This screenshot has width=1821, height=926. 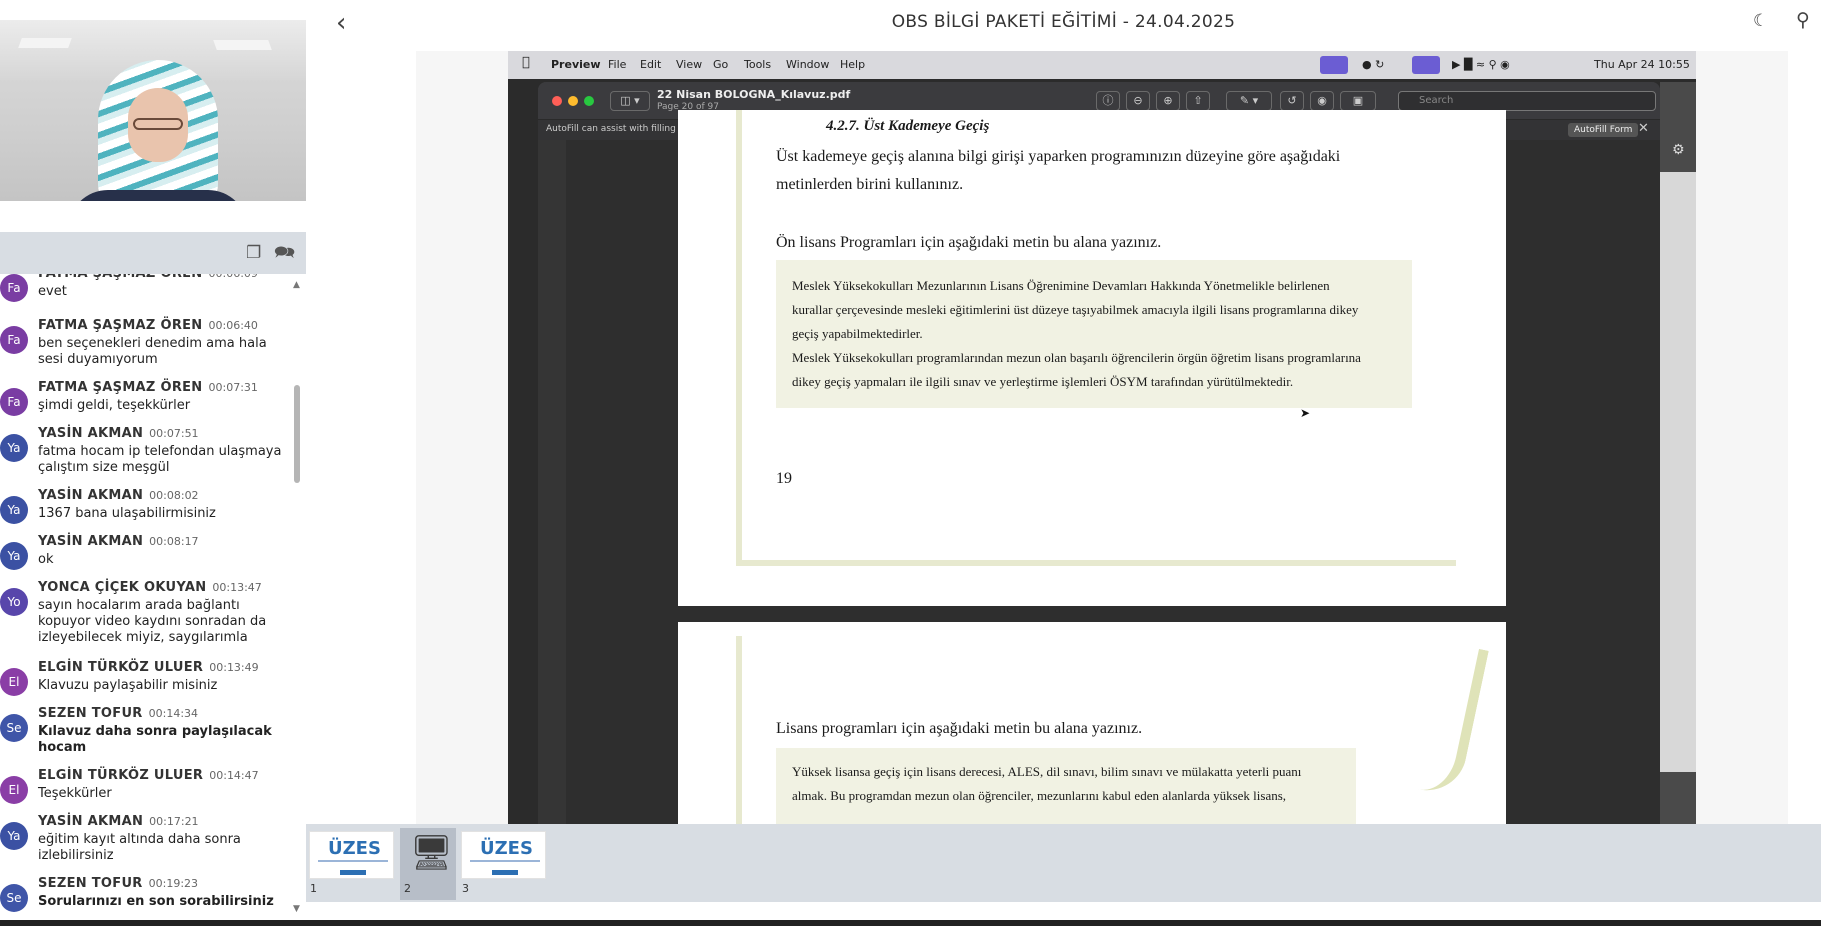 I want to click on chat-timestamp: 00:14:47, so click(x=234, y=775).